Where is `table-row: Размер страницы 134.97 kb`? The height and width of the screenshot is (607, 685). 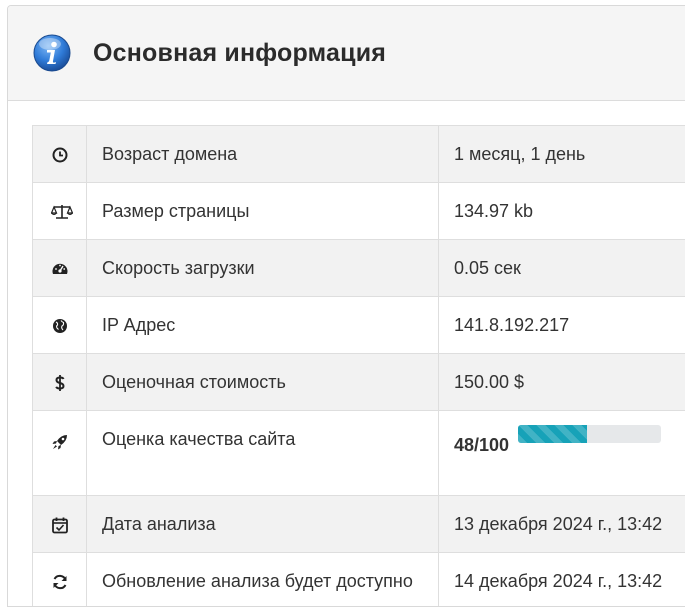
table-row: Размер страницы 134.97 kb is located at coordinates (359, 211).